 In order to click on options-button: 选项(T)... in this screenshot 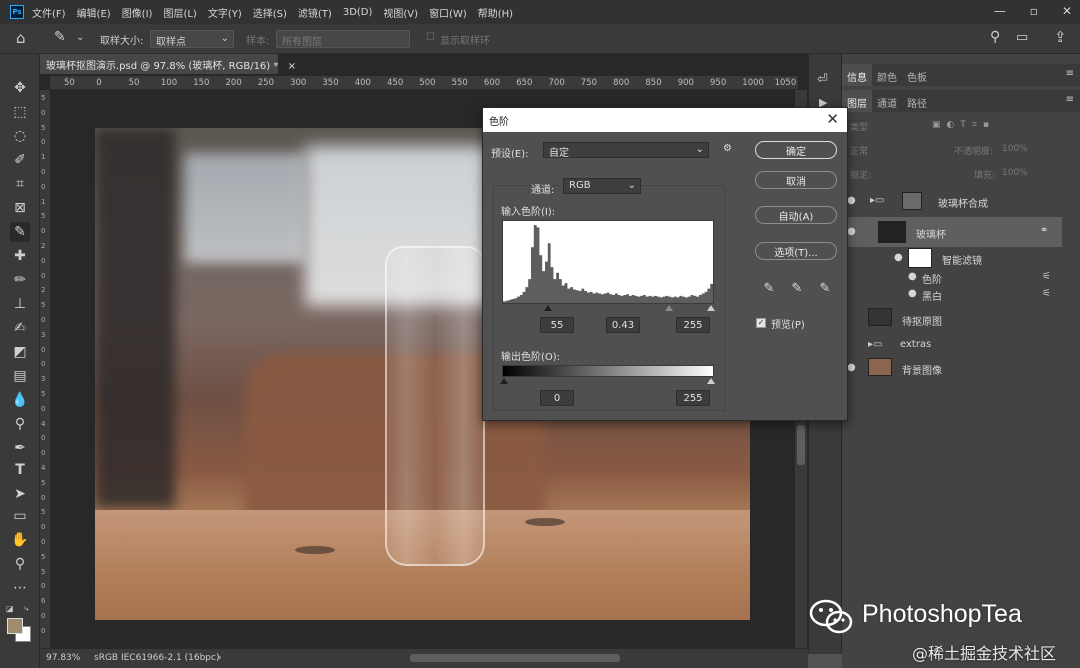, I will do `click(796, 251)`.